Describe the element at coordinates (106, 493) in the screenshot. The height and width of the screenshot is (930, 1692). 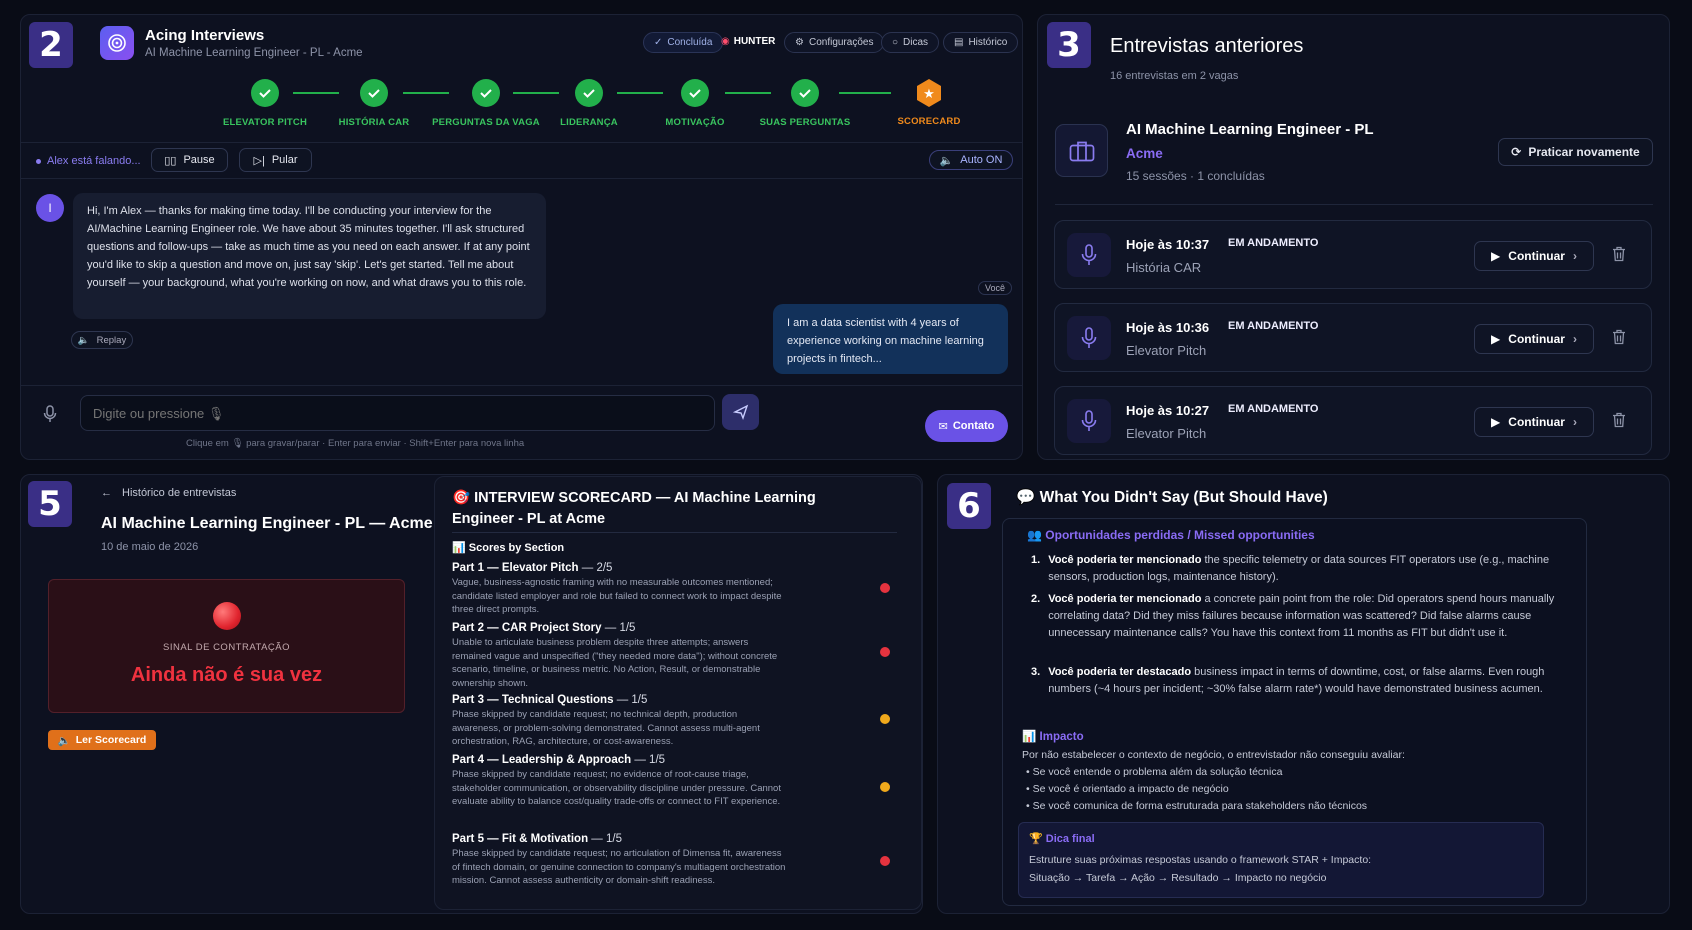
I see `arrow-left-icon: ←` at that location.